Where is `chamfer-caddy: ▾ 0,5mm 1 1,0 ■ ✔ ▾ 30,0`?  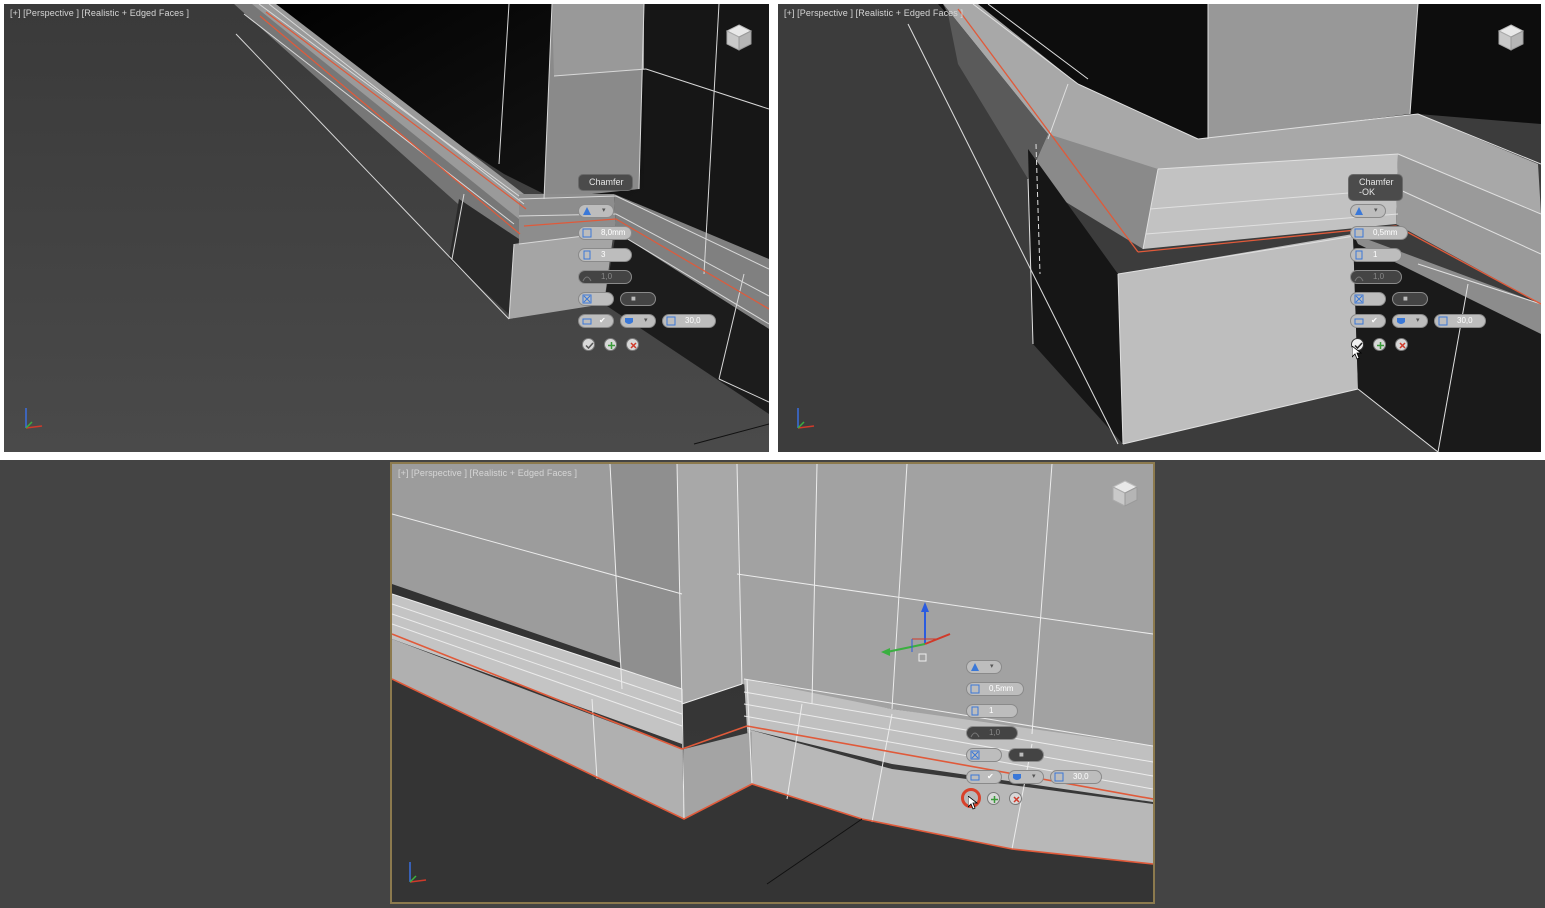
chamfer-caddy: ▾ 0,5mm 1 1,0 ■ ✔ ▾ 30,0 is located at coordinates (1031, 735).